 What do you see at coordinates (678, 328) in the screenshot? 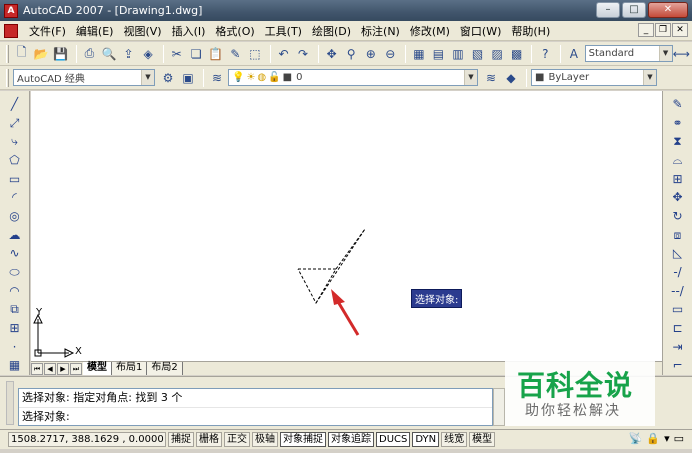
I see `break-icon: ⊏` at bounding box center [678, 328].